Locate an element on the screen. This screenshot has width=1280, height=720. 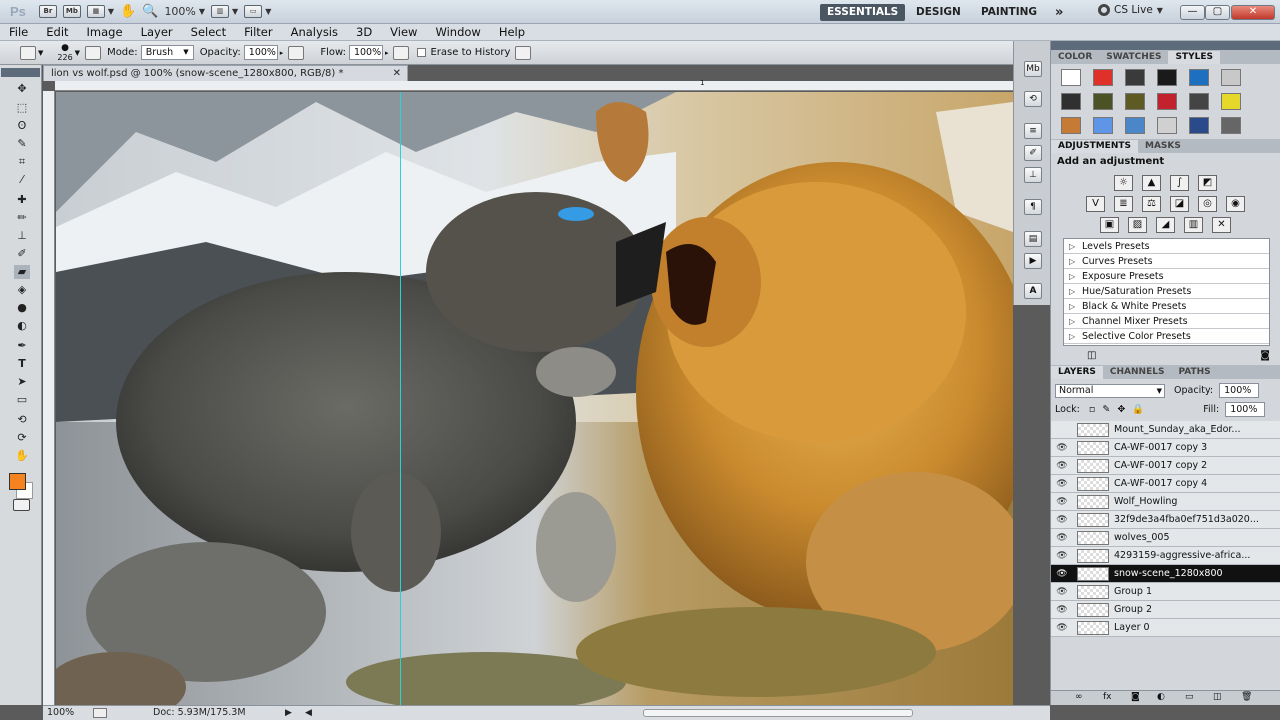
layer-row: 👁 snow-scene_1280x800 is located at coordinates (1165, 574).